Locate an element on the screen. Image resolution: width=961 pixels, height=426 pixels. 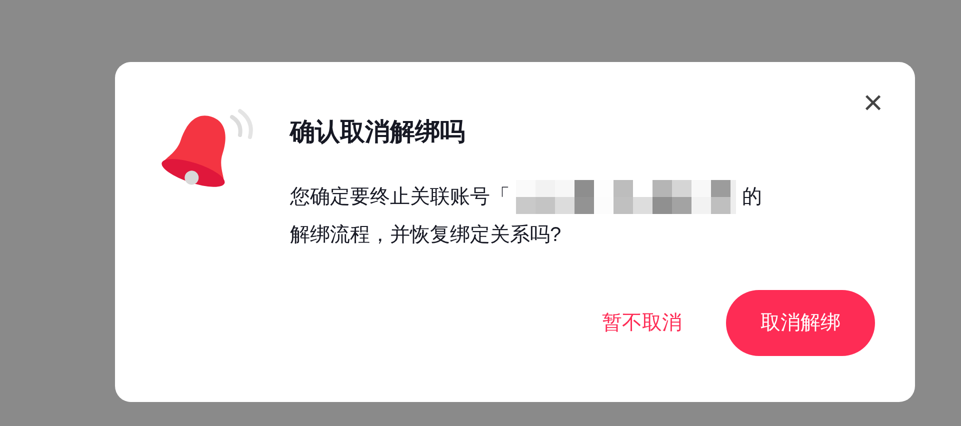
message-text: 的 is located at coordinates (752, 197).